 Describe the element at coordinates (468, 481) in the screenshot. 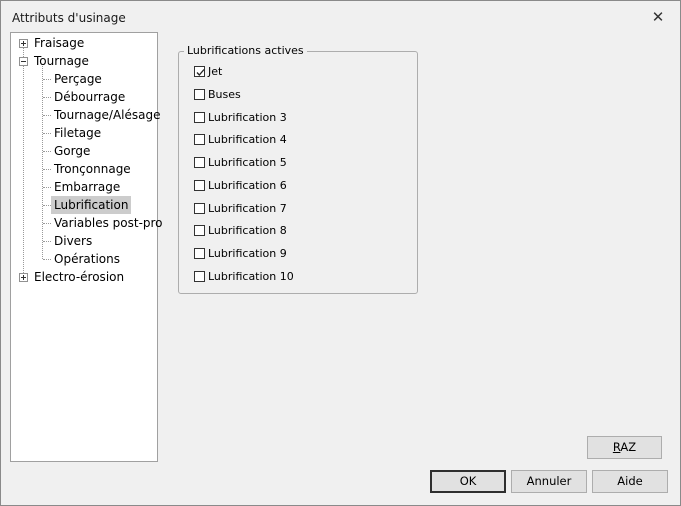

I see `ok-button: OK` at that location.